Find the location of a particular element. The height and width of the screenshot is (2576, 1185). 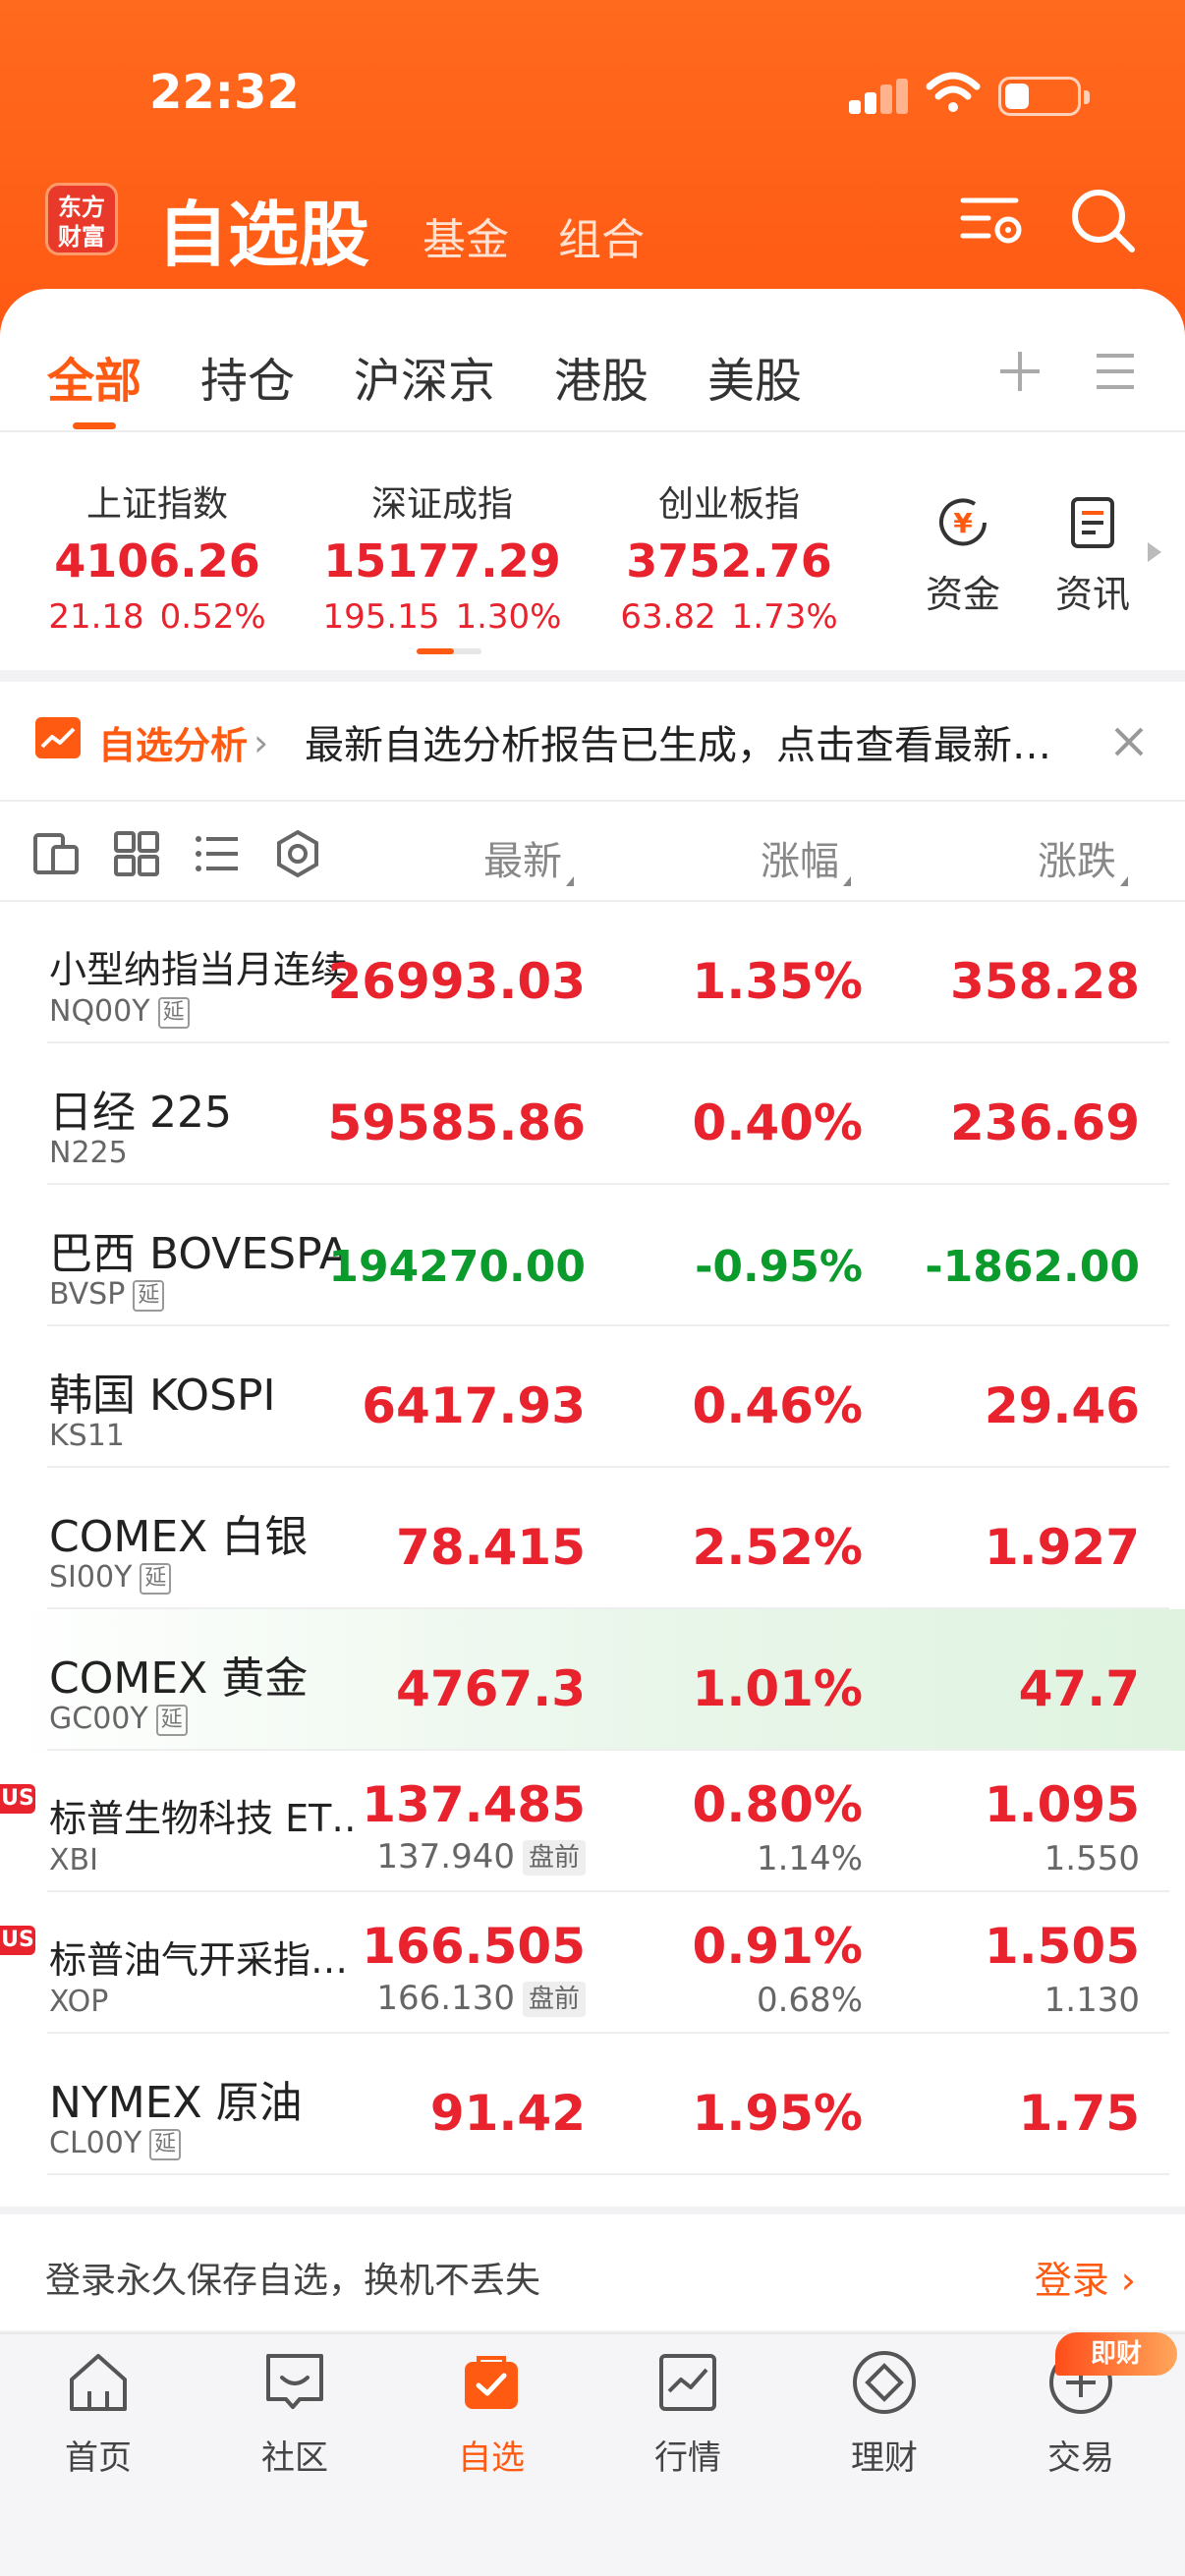

index-card-chinext: 创业板指 3752.76 63.82 1.73% is located at coordinates (729, 556).